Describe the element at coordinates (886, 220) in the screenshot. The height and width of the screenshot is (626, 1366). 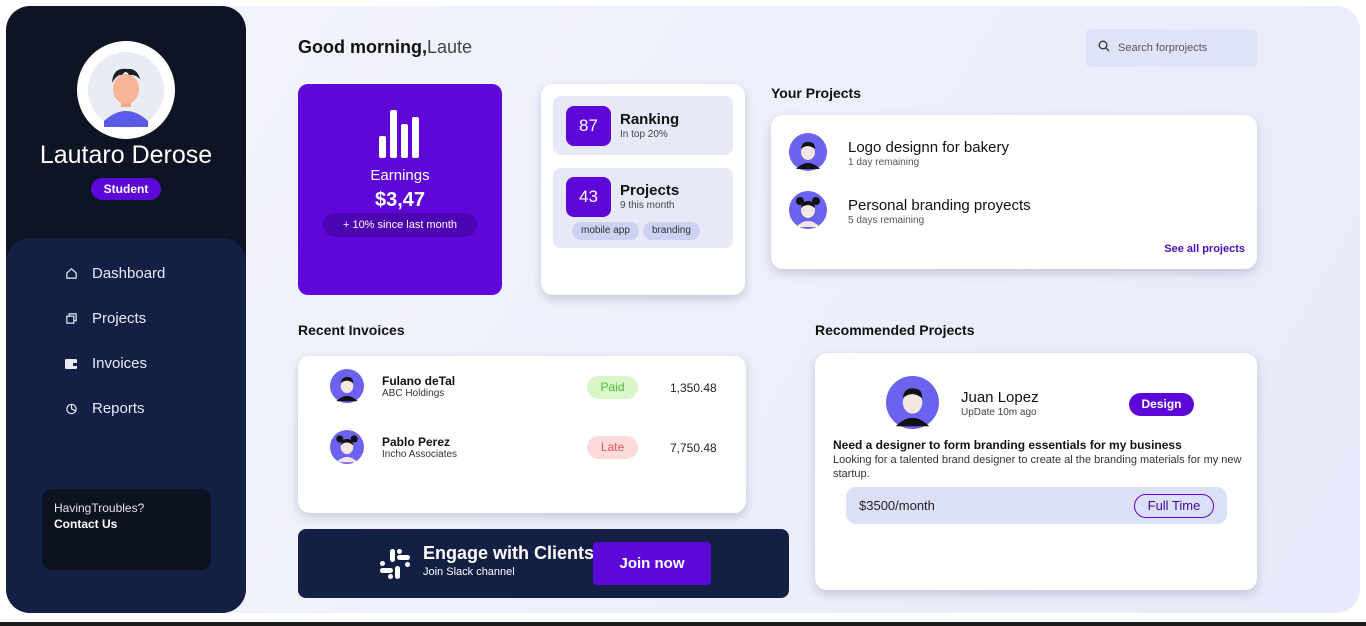
I see `project-remaining: 5 days remaining` at that location.